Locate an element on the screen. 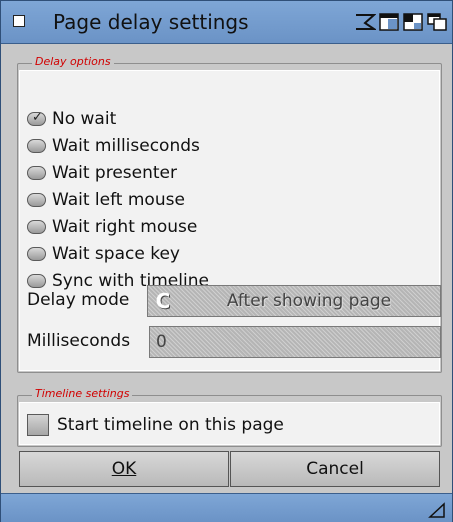 This screenshot has width=453, height=522. status-bar is located at coordinates (226, 507).